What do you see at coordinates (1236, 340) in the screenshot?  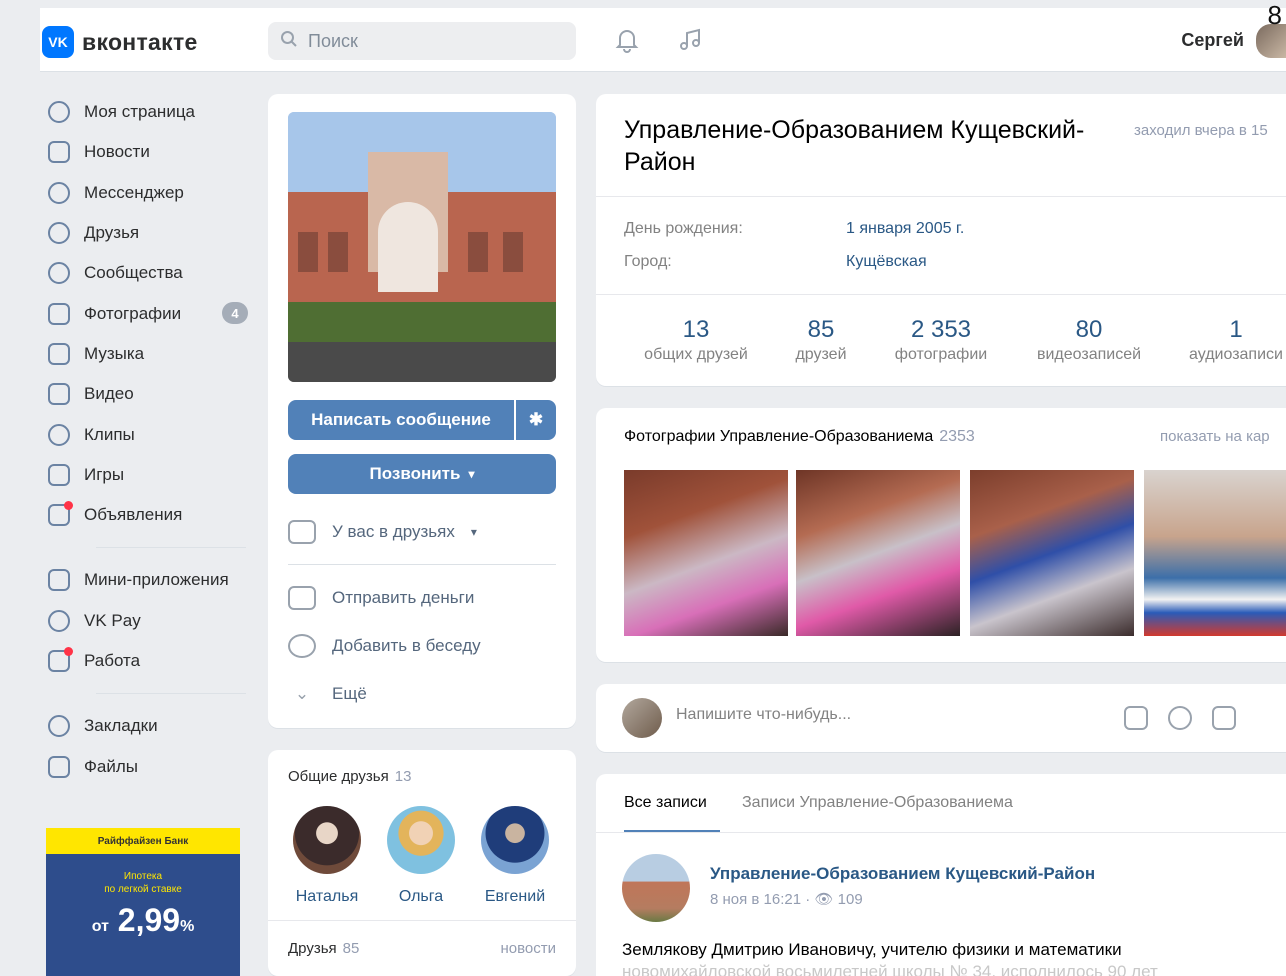 I see `counter-audio: 1 аудиозаписи` at bounding box center [1236, 340].